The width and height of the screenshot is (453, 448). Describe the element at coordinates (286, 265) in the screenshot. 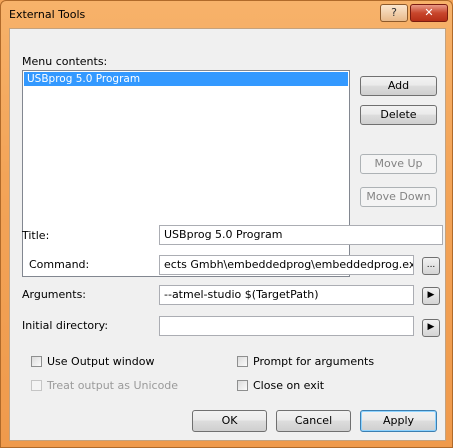

I see `command-field: ects Gmbh\embeddedprog\embeddedprog.exe` at that location.